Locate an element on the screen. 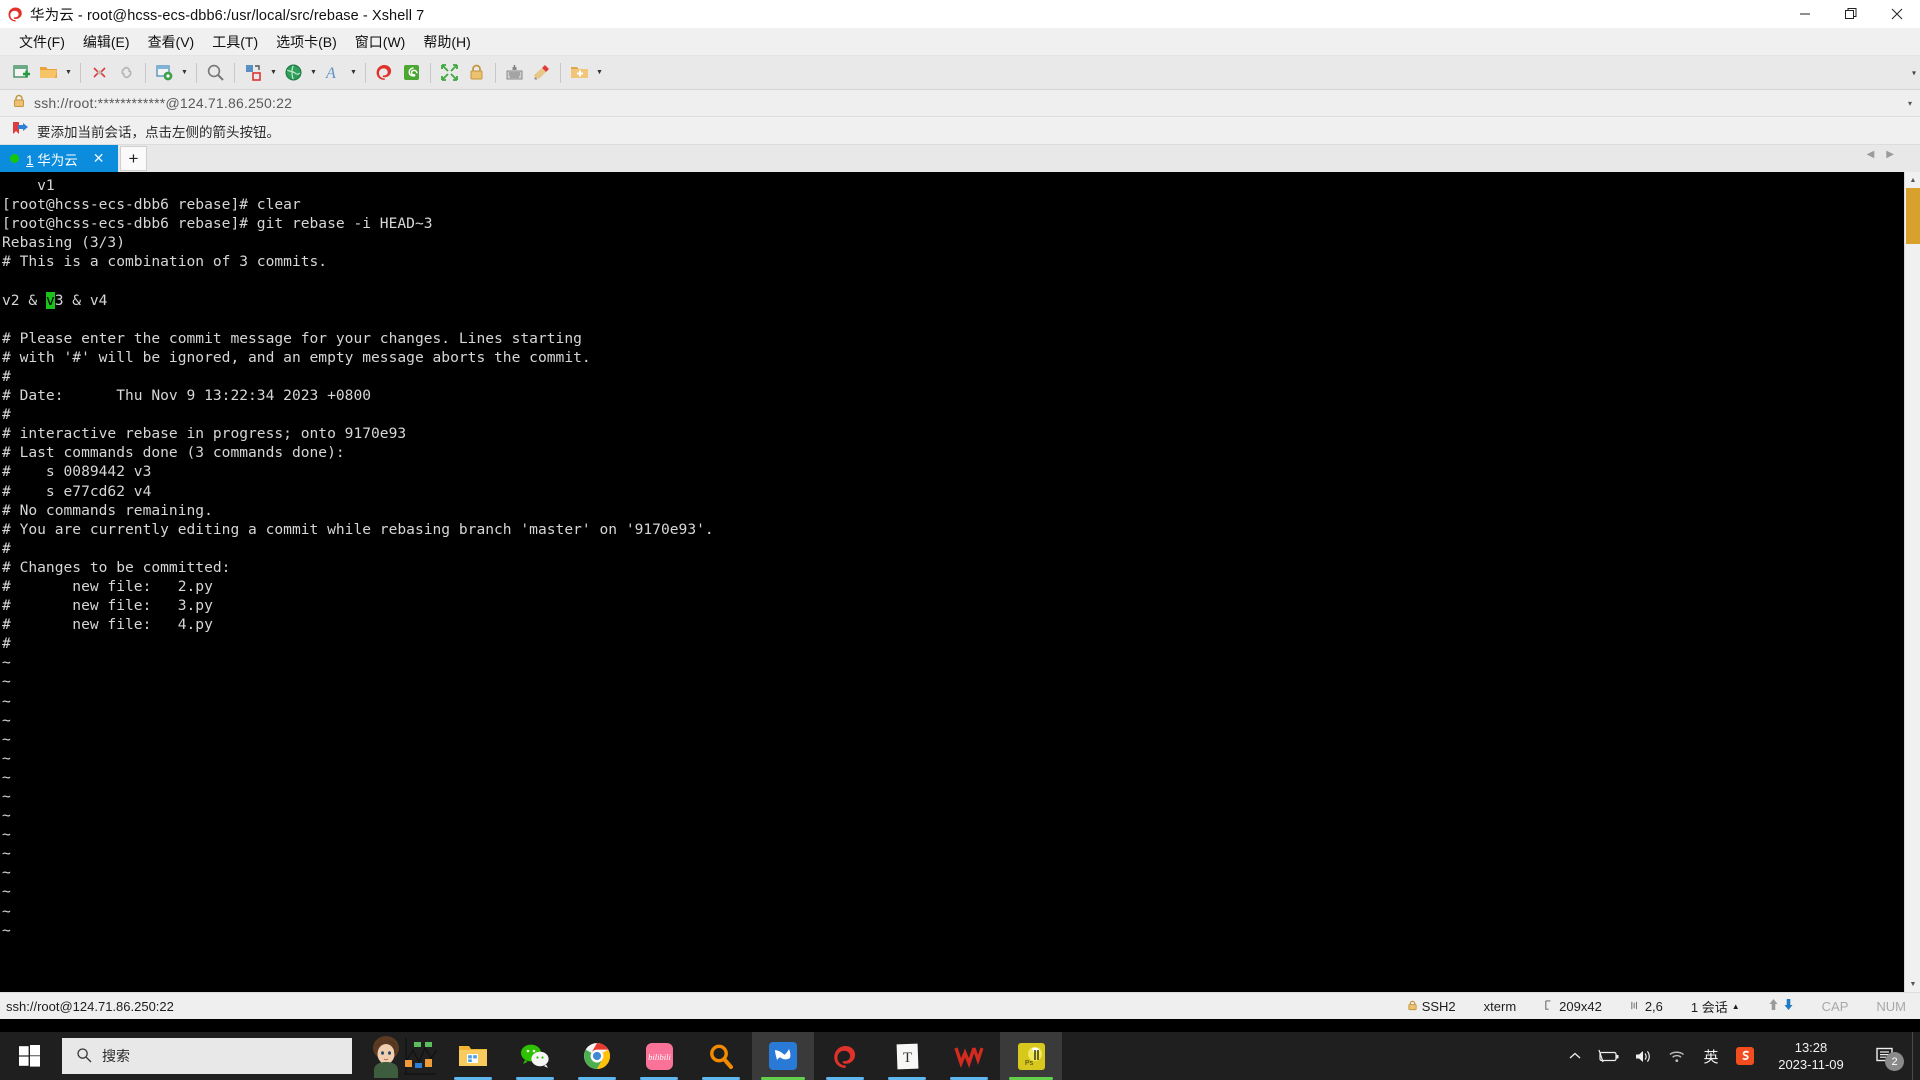 The image size is (1920, 1080). tab-huaweicloud: 1 华为云 ✕ is located at coordinates (59, 158).